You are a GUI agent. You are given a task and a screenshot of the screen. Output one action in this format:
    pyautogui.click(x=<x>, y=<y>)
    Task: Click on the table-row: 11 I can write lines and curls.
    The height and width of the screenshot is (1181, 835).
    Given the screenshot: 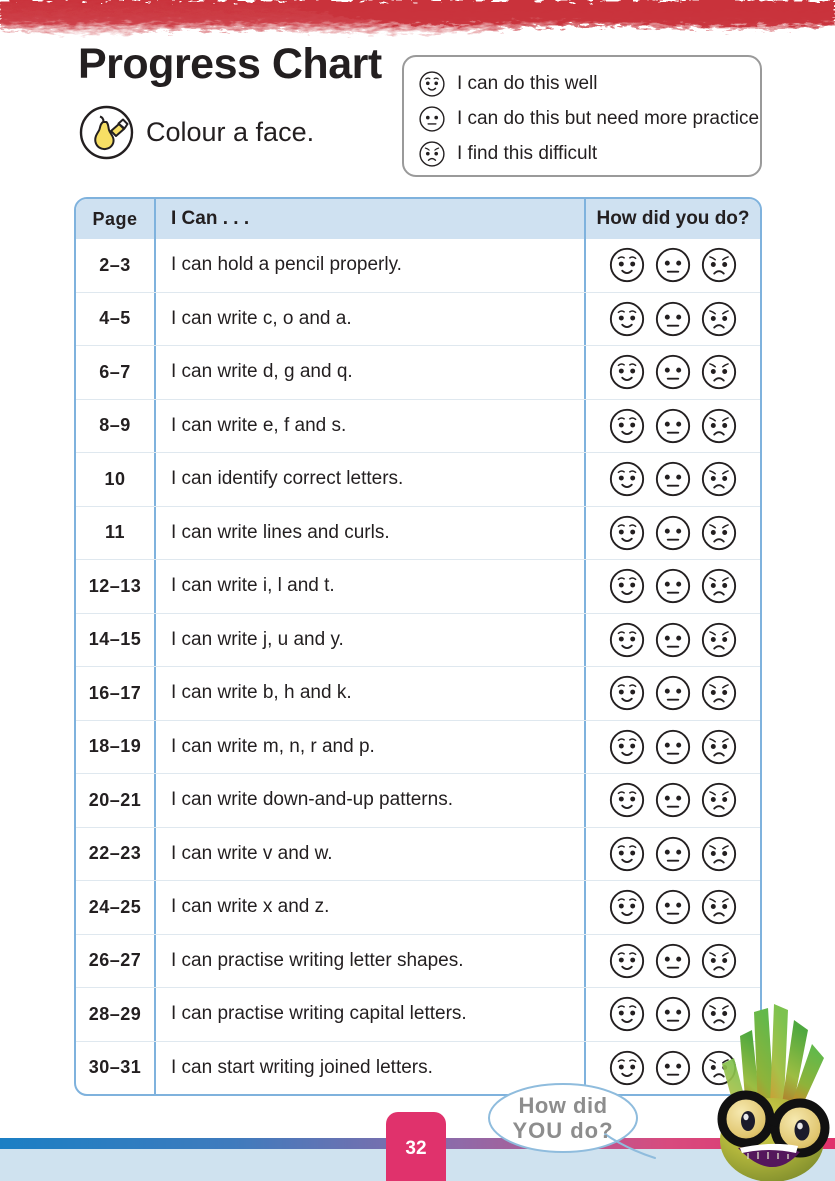 What is the action you would take?
    pyautogui.click(x=418, y=532)
    